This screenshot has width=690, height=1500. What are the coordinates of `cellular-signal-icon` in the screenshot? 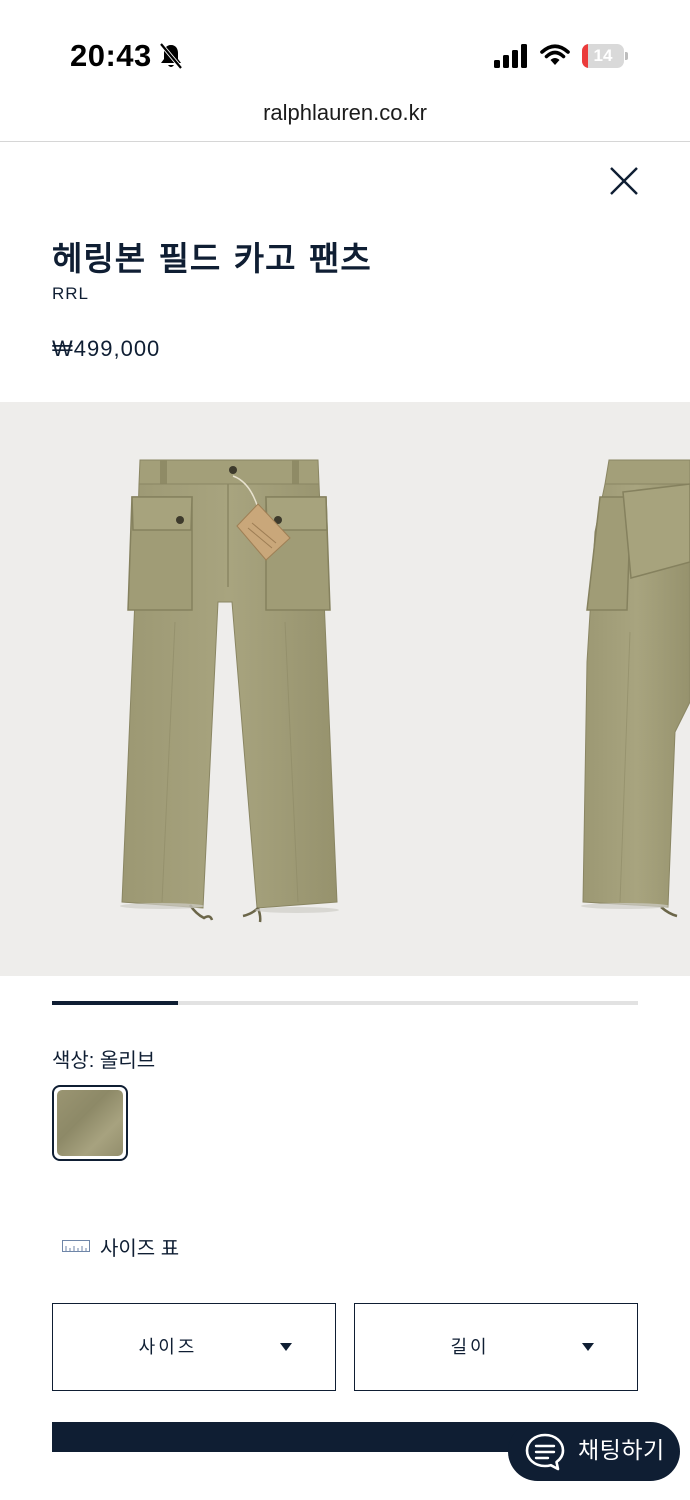 It's located at (510, 56).